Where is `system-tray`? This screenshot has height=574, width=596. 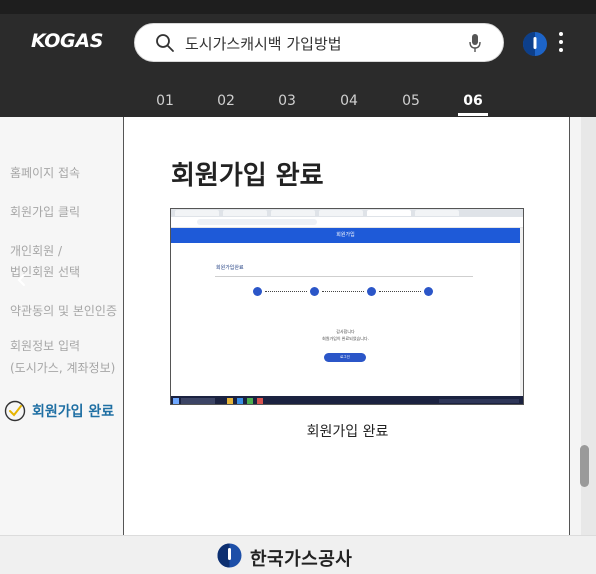
system-tray is located at coordinates (479, 401).